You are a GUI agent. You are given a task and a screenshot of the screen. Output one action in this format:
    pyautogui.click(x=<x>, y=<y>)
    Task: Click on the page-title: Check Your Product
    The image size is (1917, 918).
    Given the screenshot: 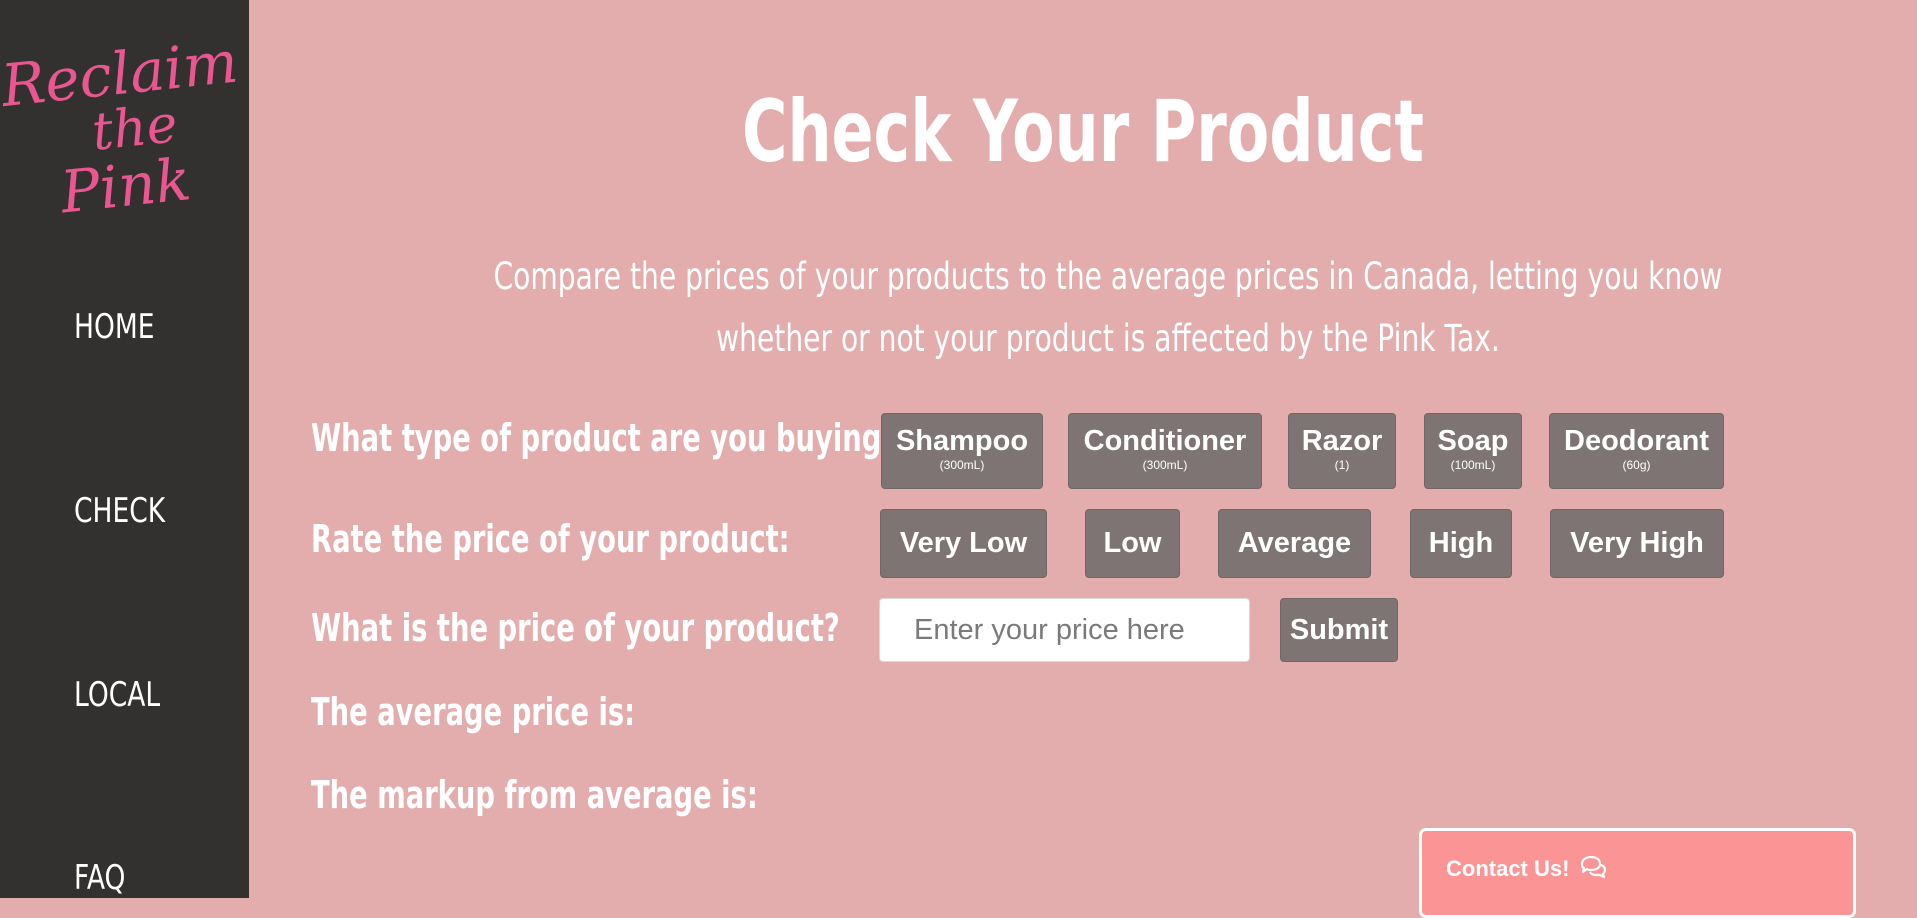 What is the action you would take?
    pyautogui.click(x=1083, y=132)
    